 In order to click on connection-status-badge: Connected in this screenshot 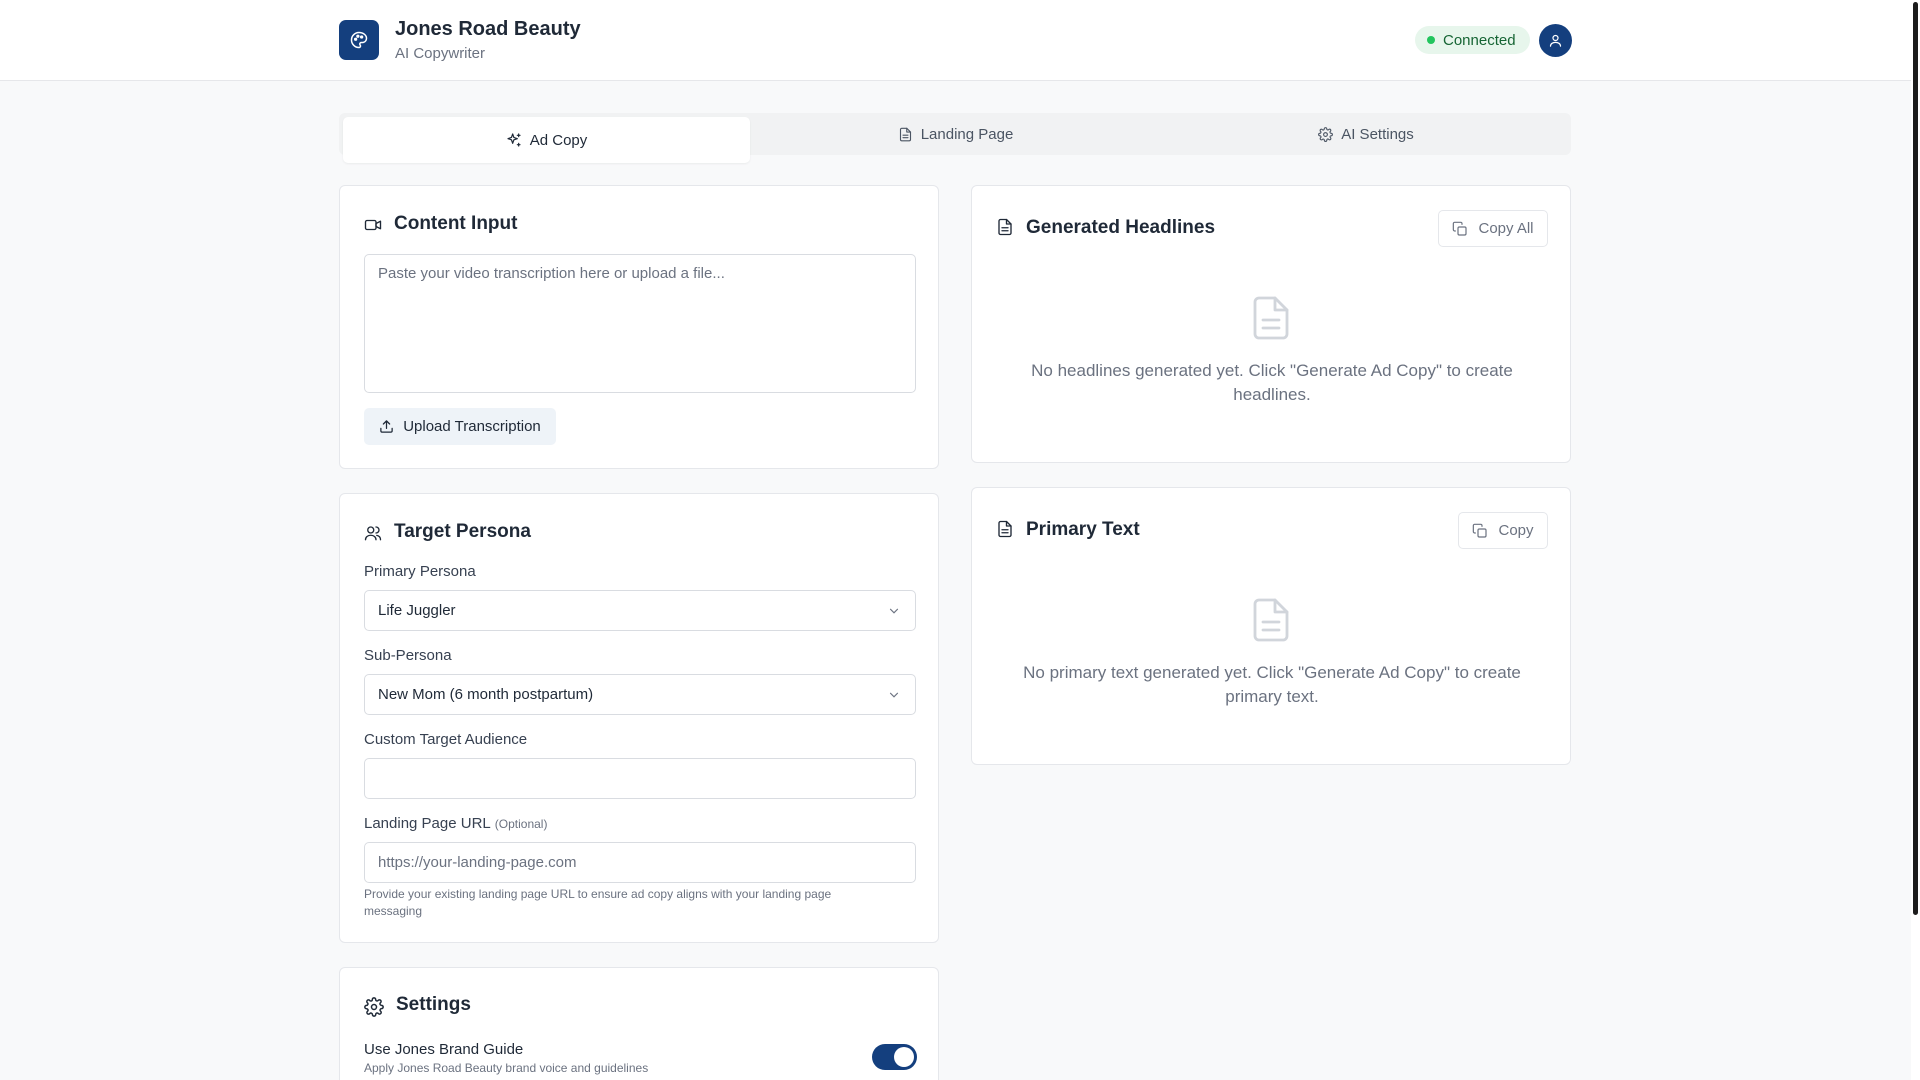, I will do `click(1472, 40)`.